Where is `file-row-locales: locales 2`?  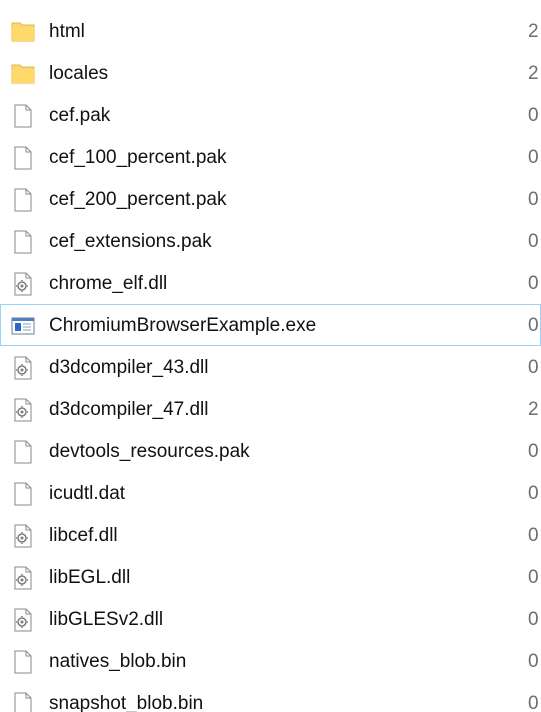 file-row-locales: locales 2 is located at coordinates (270, 73).